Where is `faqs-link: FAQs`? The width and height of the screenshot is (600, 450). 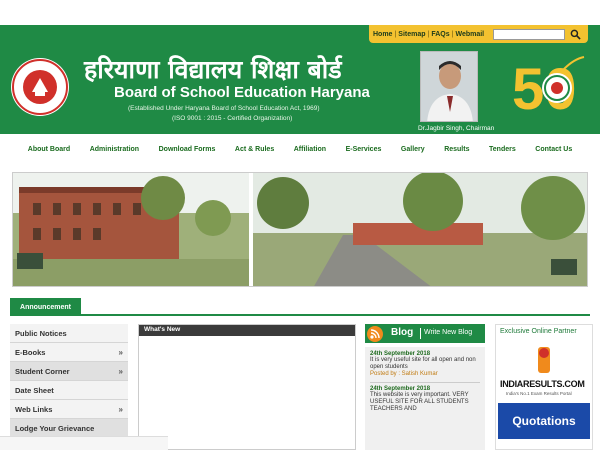
faqs-link: FAQs is located at coordinates (440, 34).